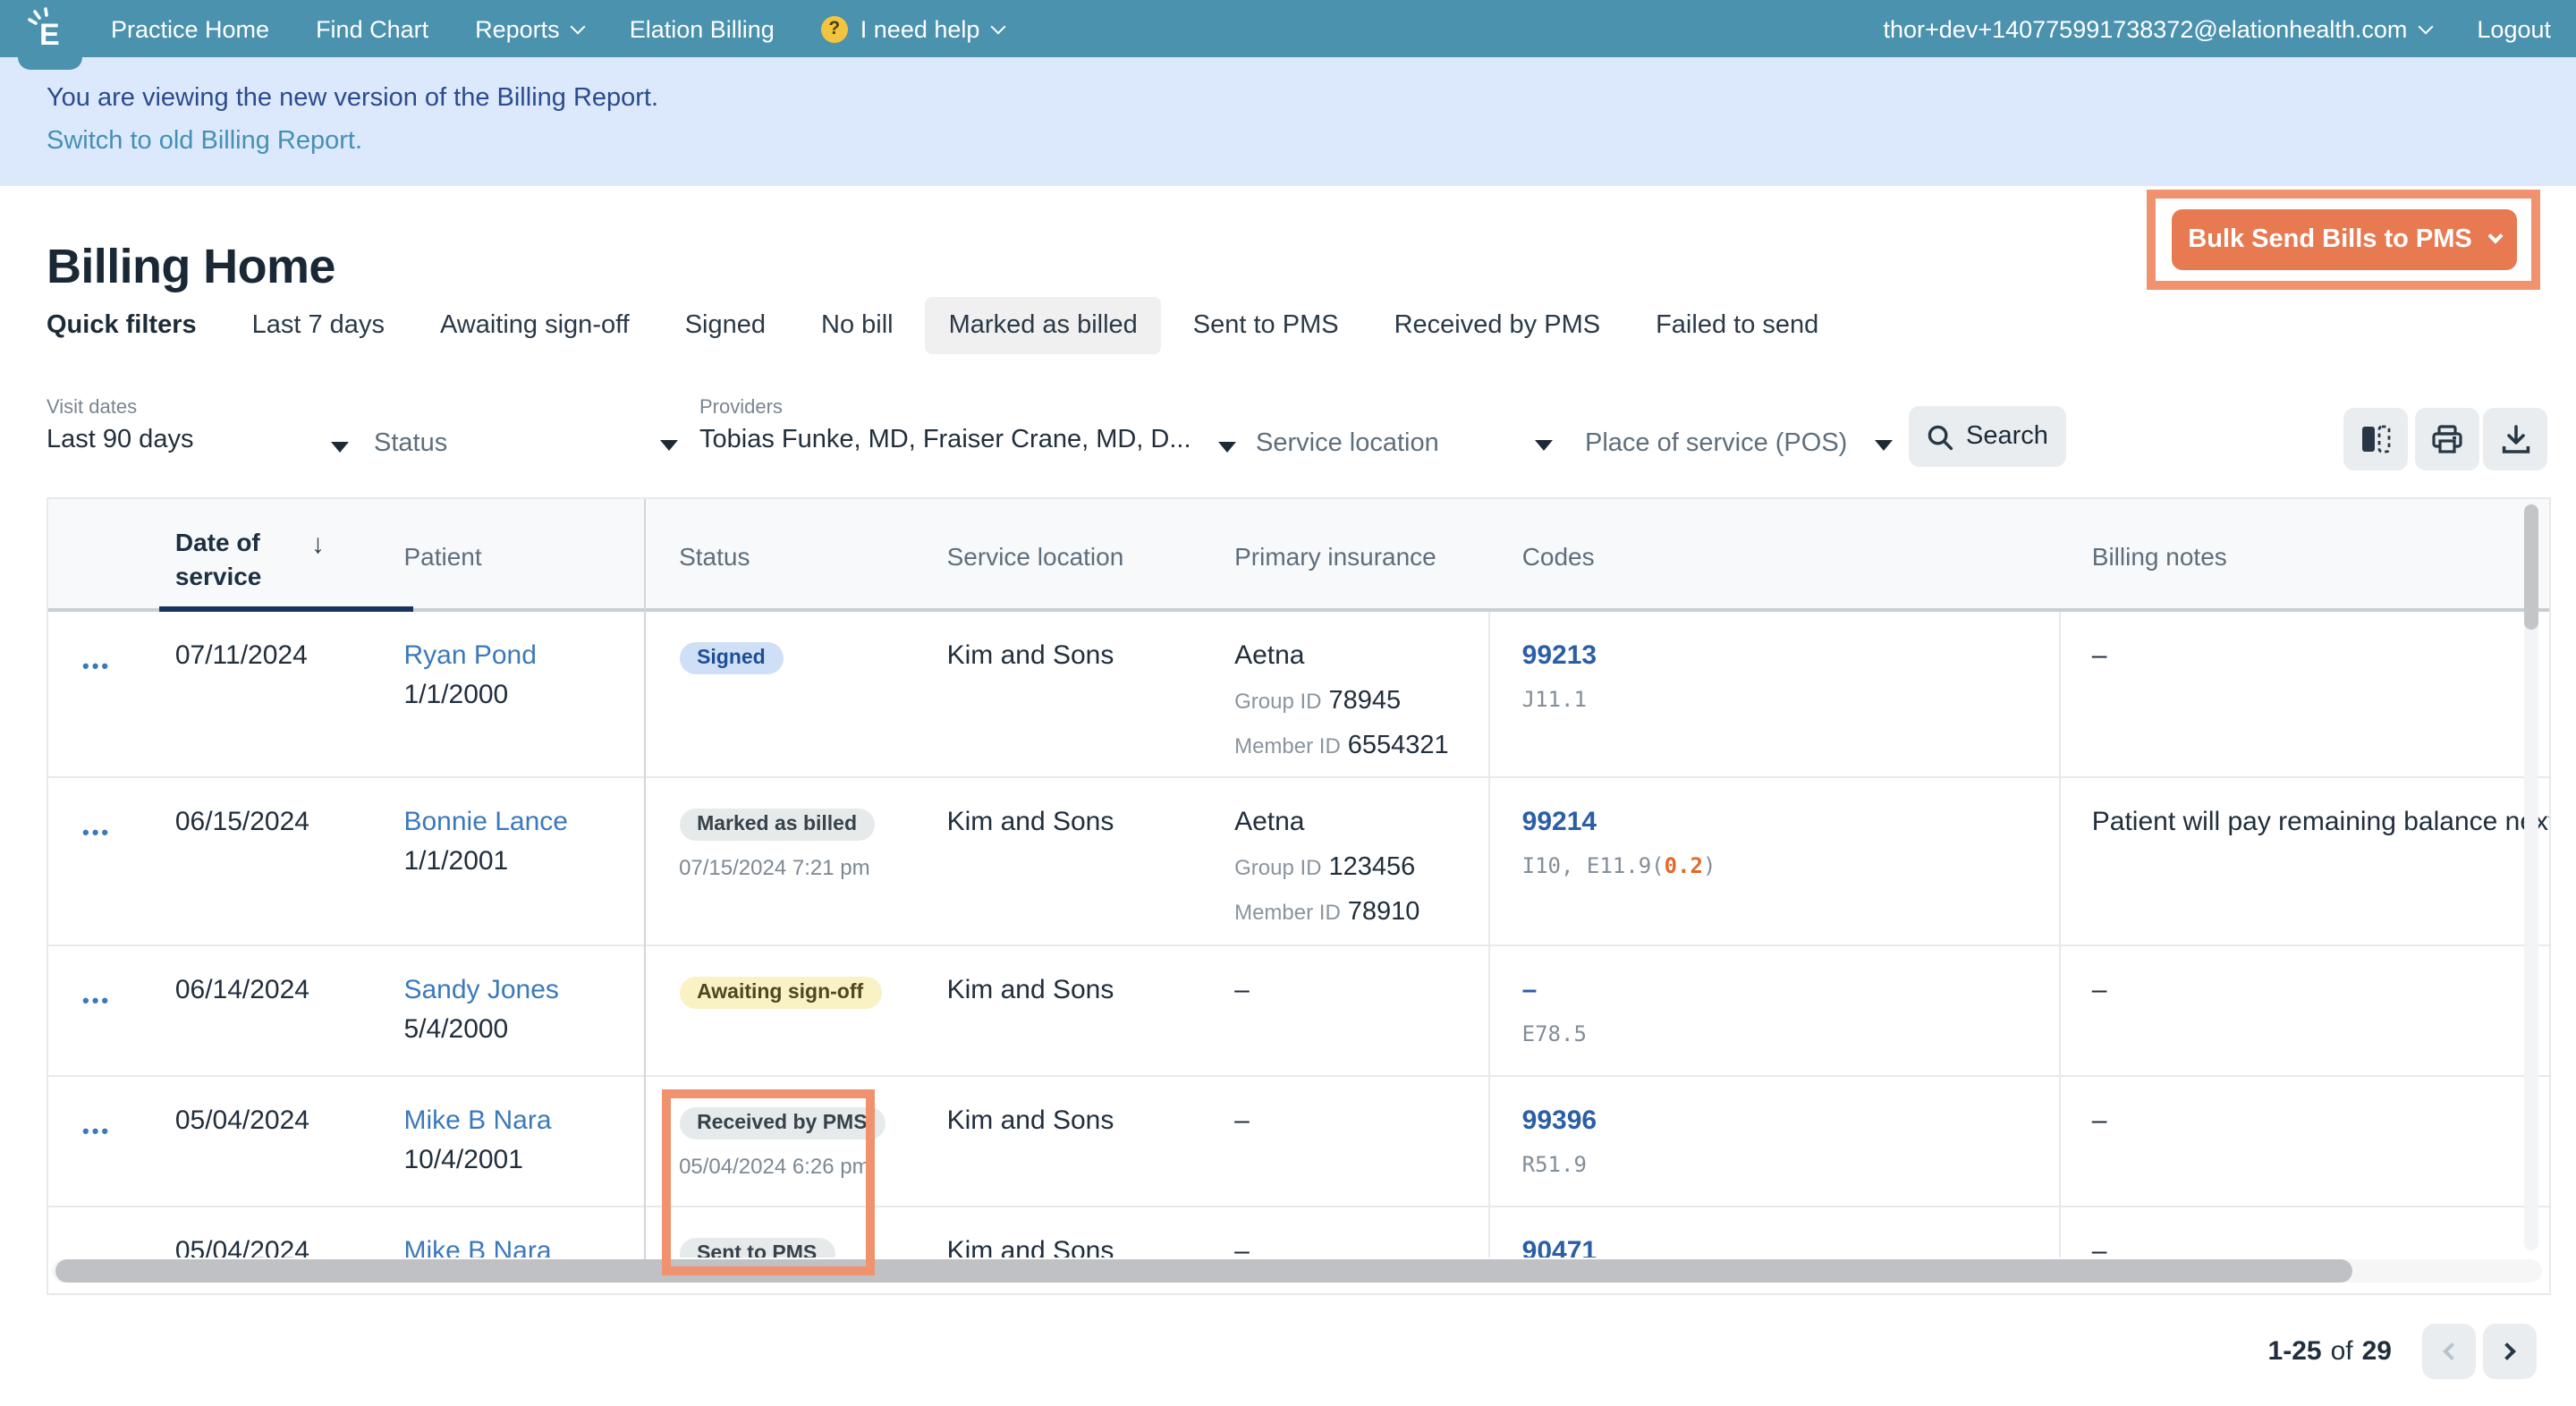  What do you see at coordinates (44, 29) in the screenshot?
I see `elation-logo-icon: E` at bounding box center [44, 29].